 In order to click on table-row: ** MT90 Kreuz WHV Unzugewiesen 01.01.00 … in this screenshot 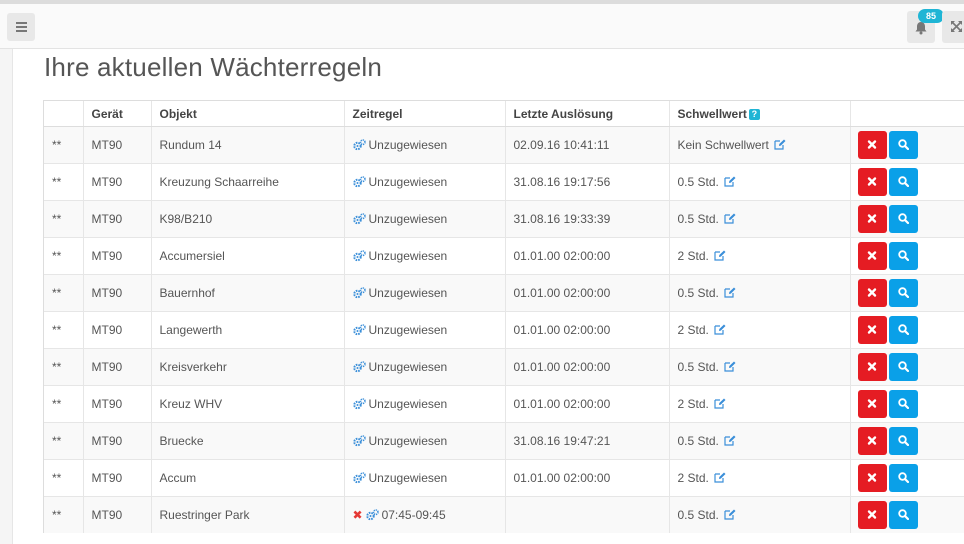, I will do `click(504, 404)`.